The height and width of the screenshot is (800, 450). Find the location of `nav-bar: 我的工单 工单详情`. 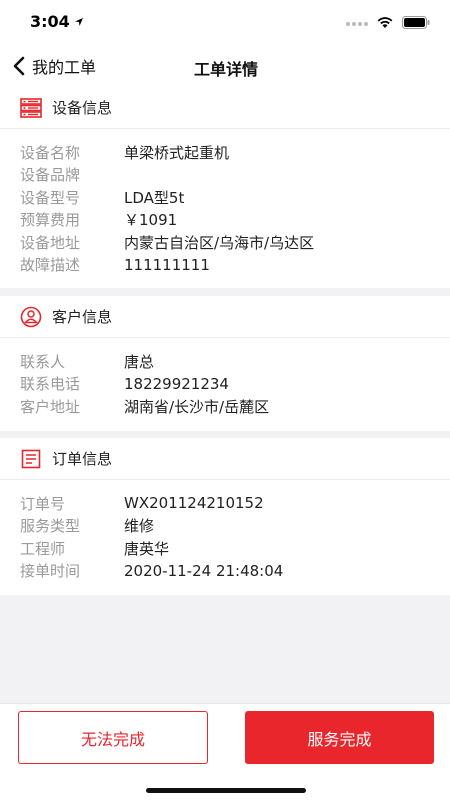

nav-bar: 我的工单 工单详情 is located at coordinates (225, 66).